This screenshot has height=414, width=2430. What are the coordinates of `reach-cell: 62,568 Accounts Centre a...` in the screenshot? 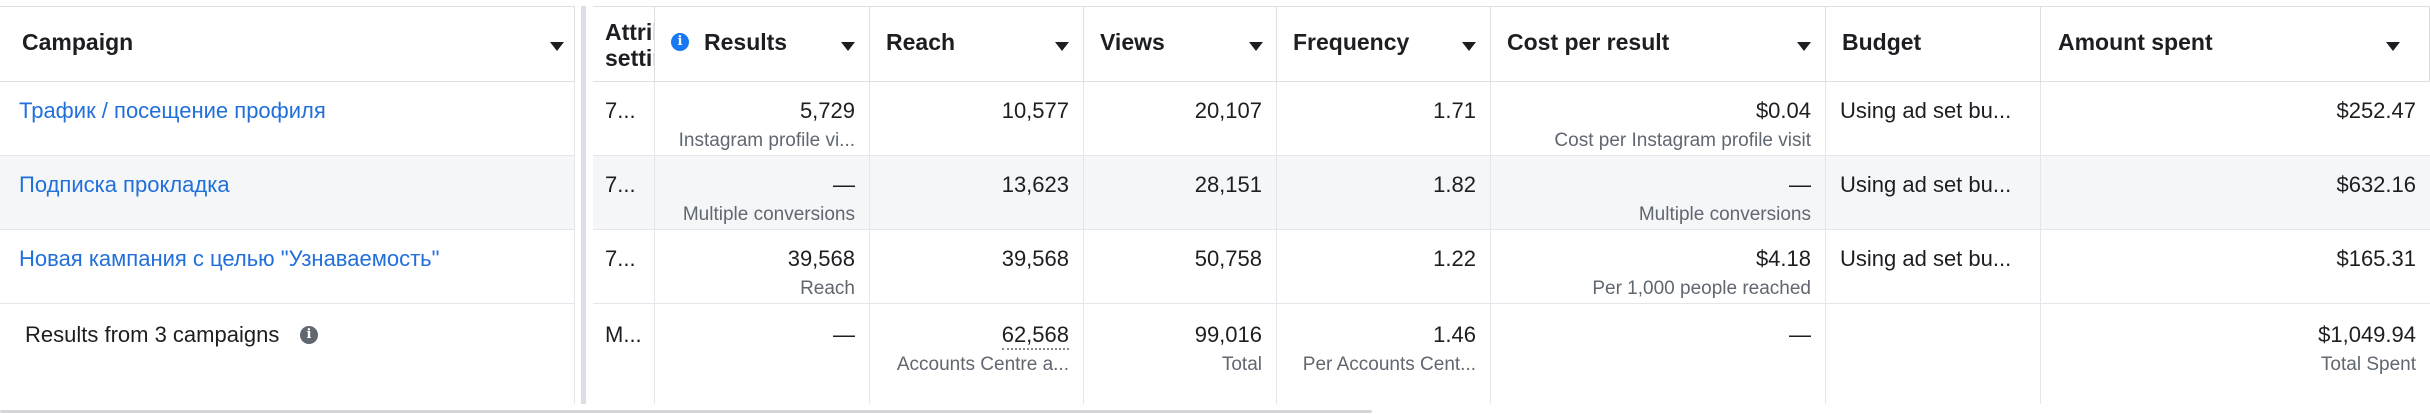 It's located at (977, 354).